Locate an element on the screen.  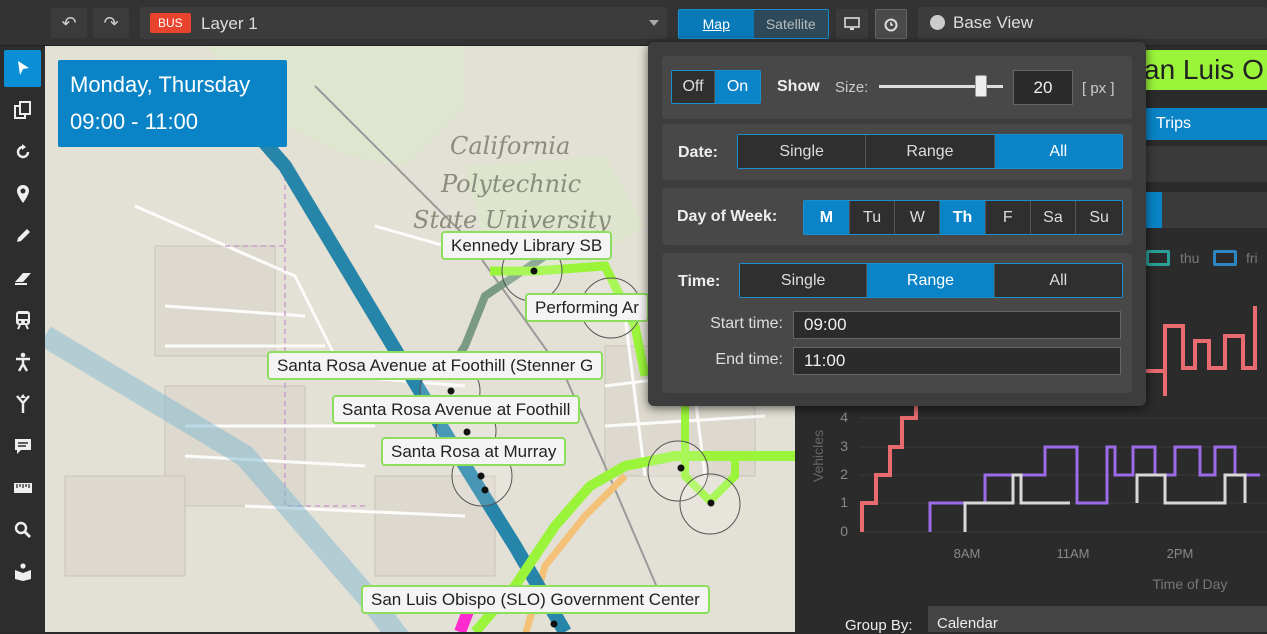
rotate-icon is located at coordinates (22, 151).